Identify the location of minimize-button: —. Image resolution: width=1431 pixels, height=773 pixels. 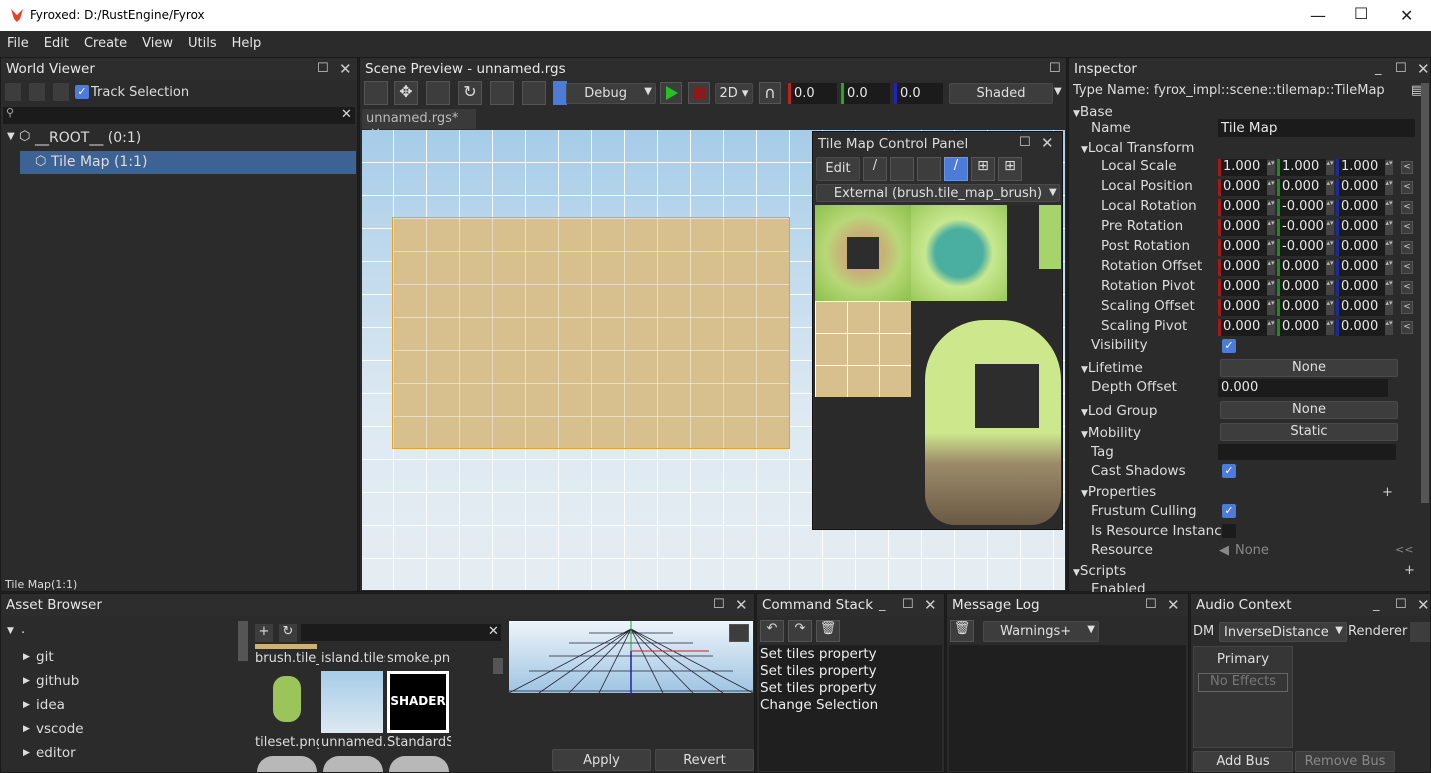
(1318, 15).